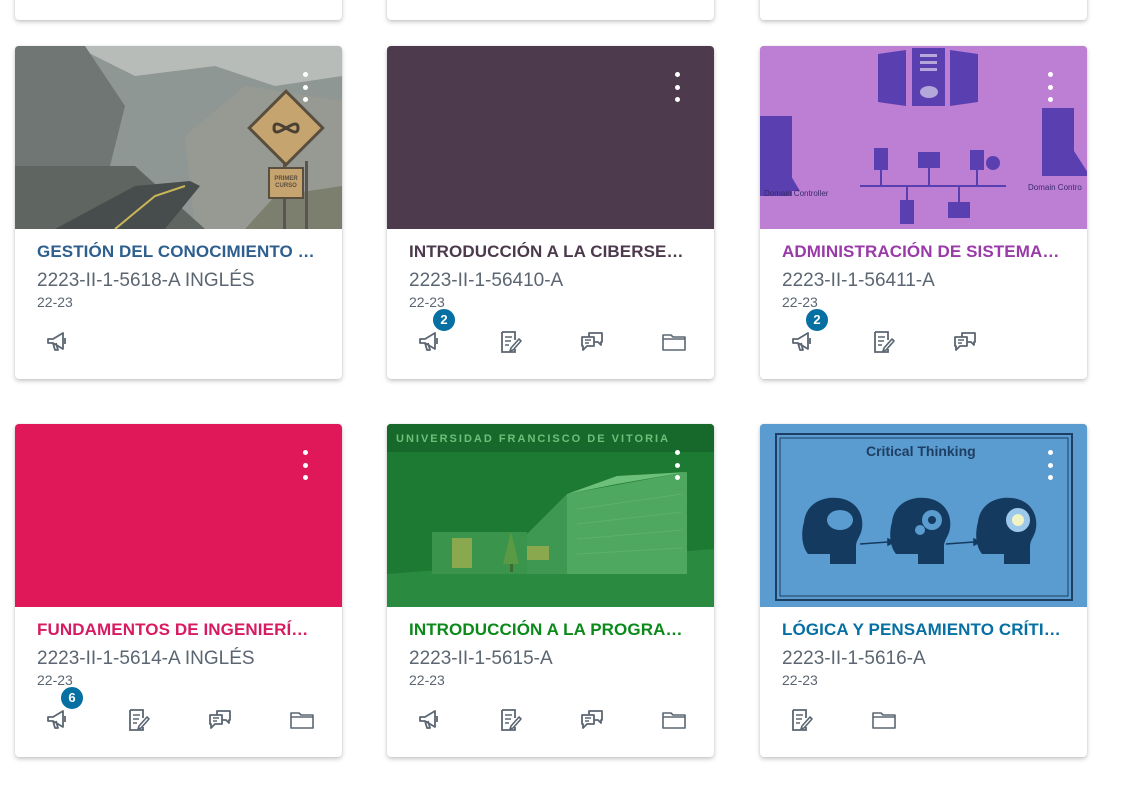  Describe the element at coordinates (286, 186) in the screenshot. I see `sign-text: CURSO` at that location.